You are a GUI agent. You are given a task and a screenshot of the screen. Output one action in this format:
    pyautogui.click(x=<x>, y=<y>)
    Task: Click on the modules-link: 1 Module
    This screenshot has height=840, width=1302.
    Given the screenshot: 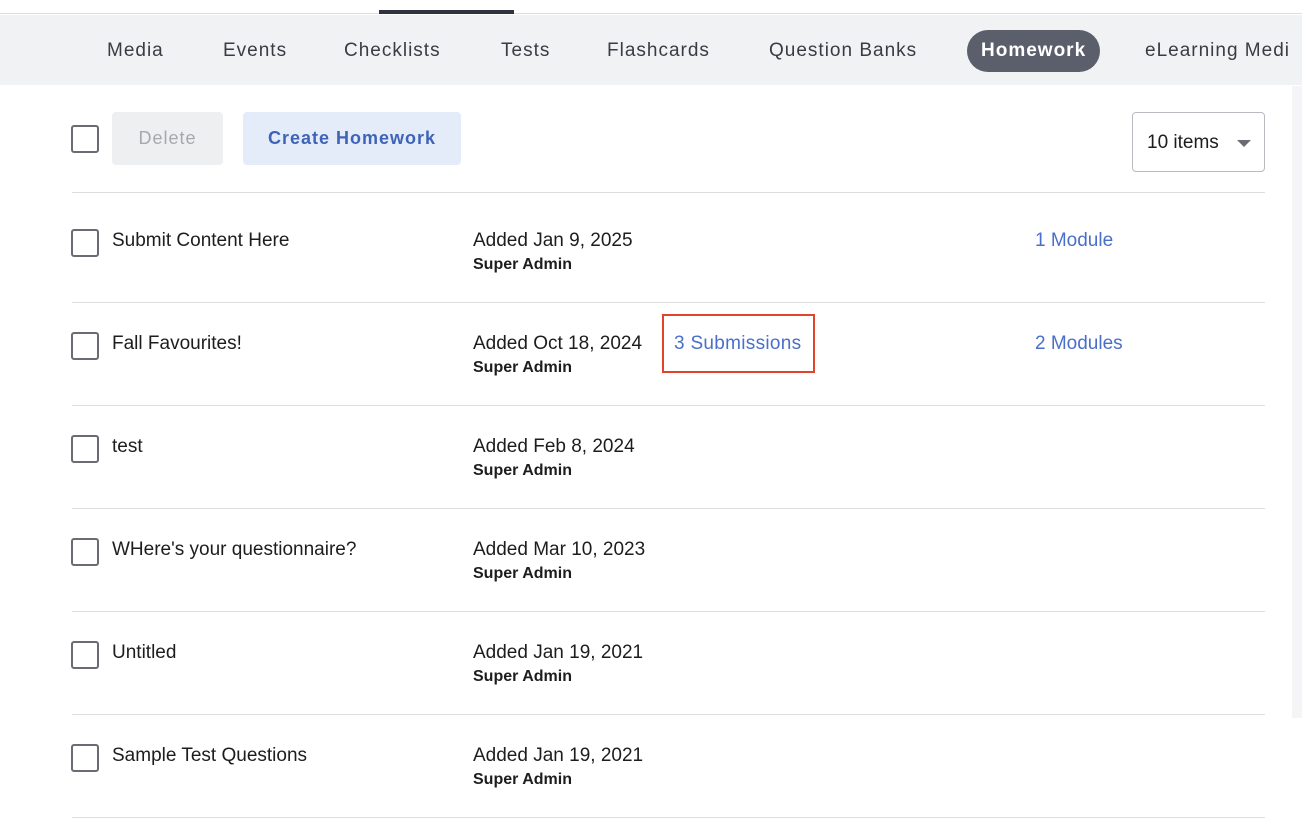 What is the action you would take?
    pyautogui.click(x=1074, y=241)
    